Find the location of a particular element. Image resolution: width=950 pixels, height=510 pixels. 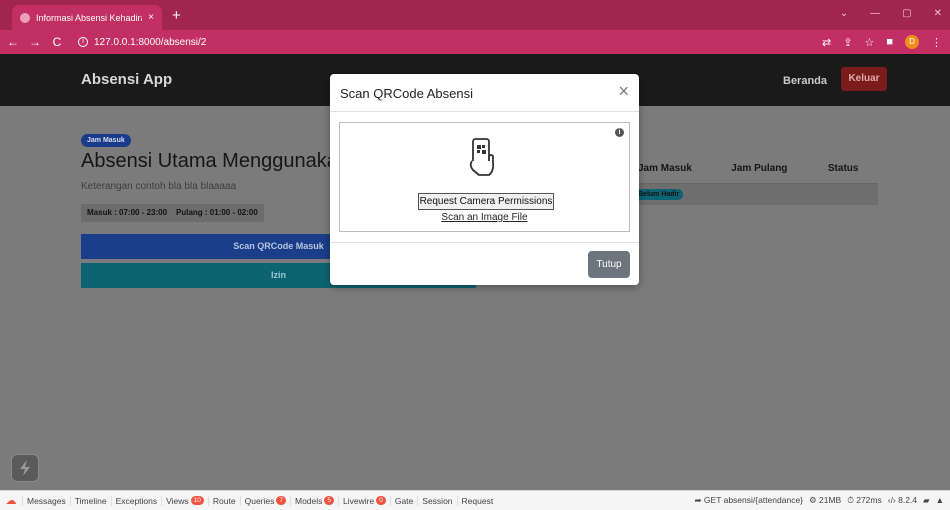

status-badge: Belum Hadir is located at coordinates (659, 195).